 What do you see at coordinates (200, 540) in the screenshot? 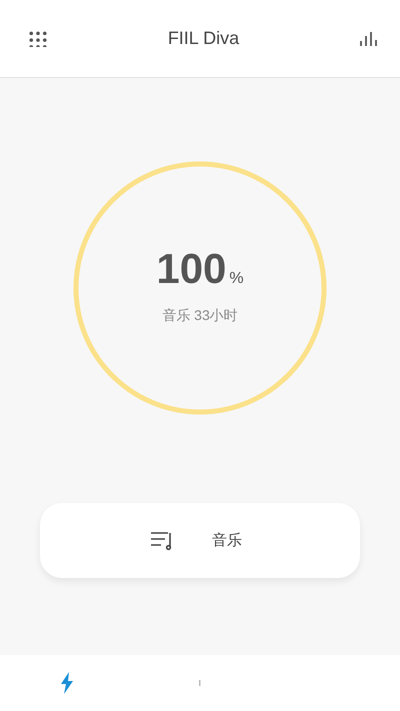
I see `mode-card: 音乐` at bounding box center [200, 540].